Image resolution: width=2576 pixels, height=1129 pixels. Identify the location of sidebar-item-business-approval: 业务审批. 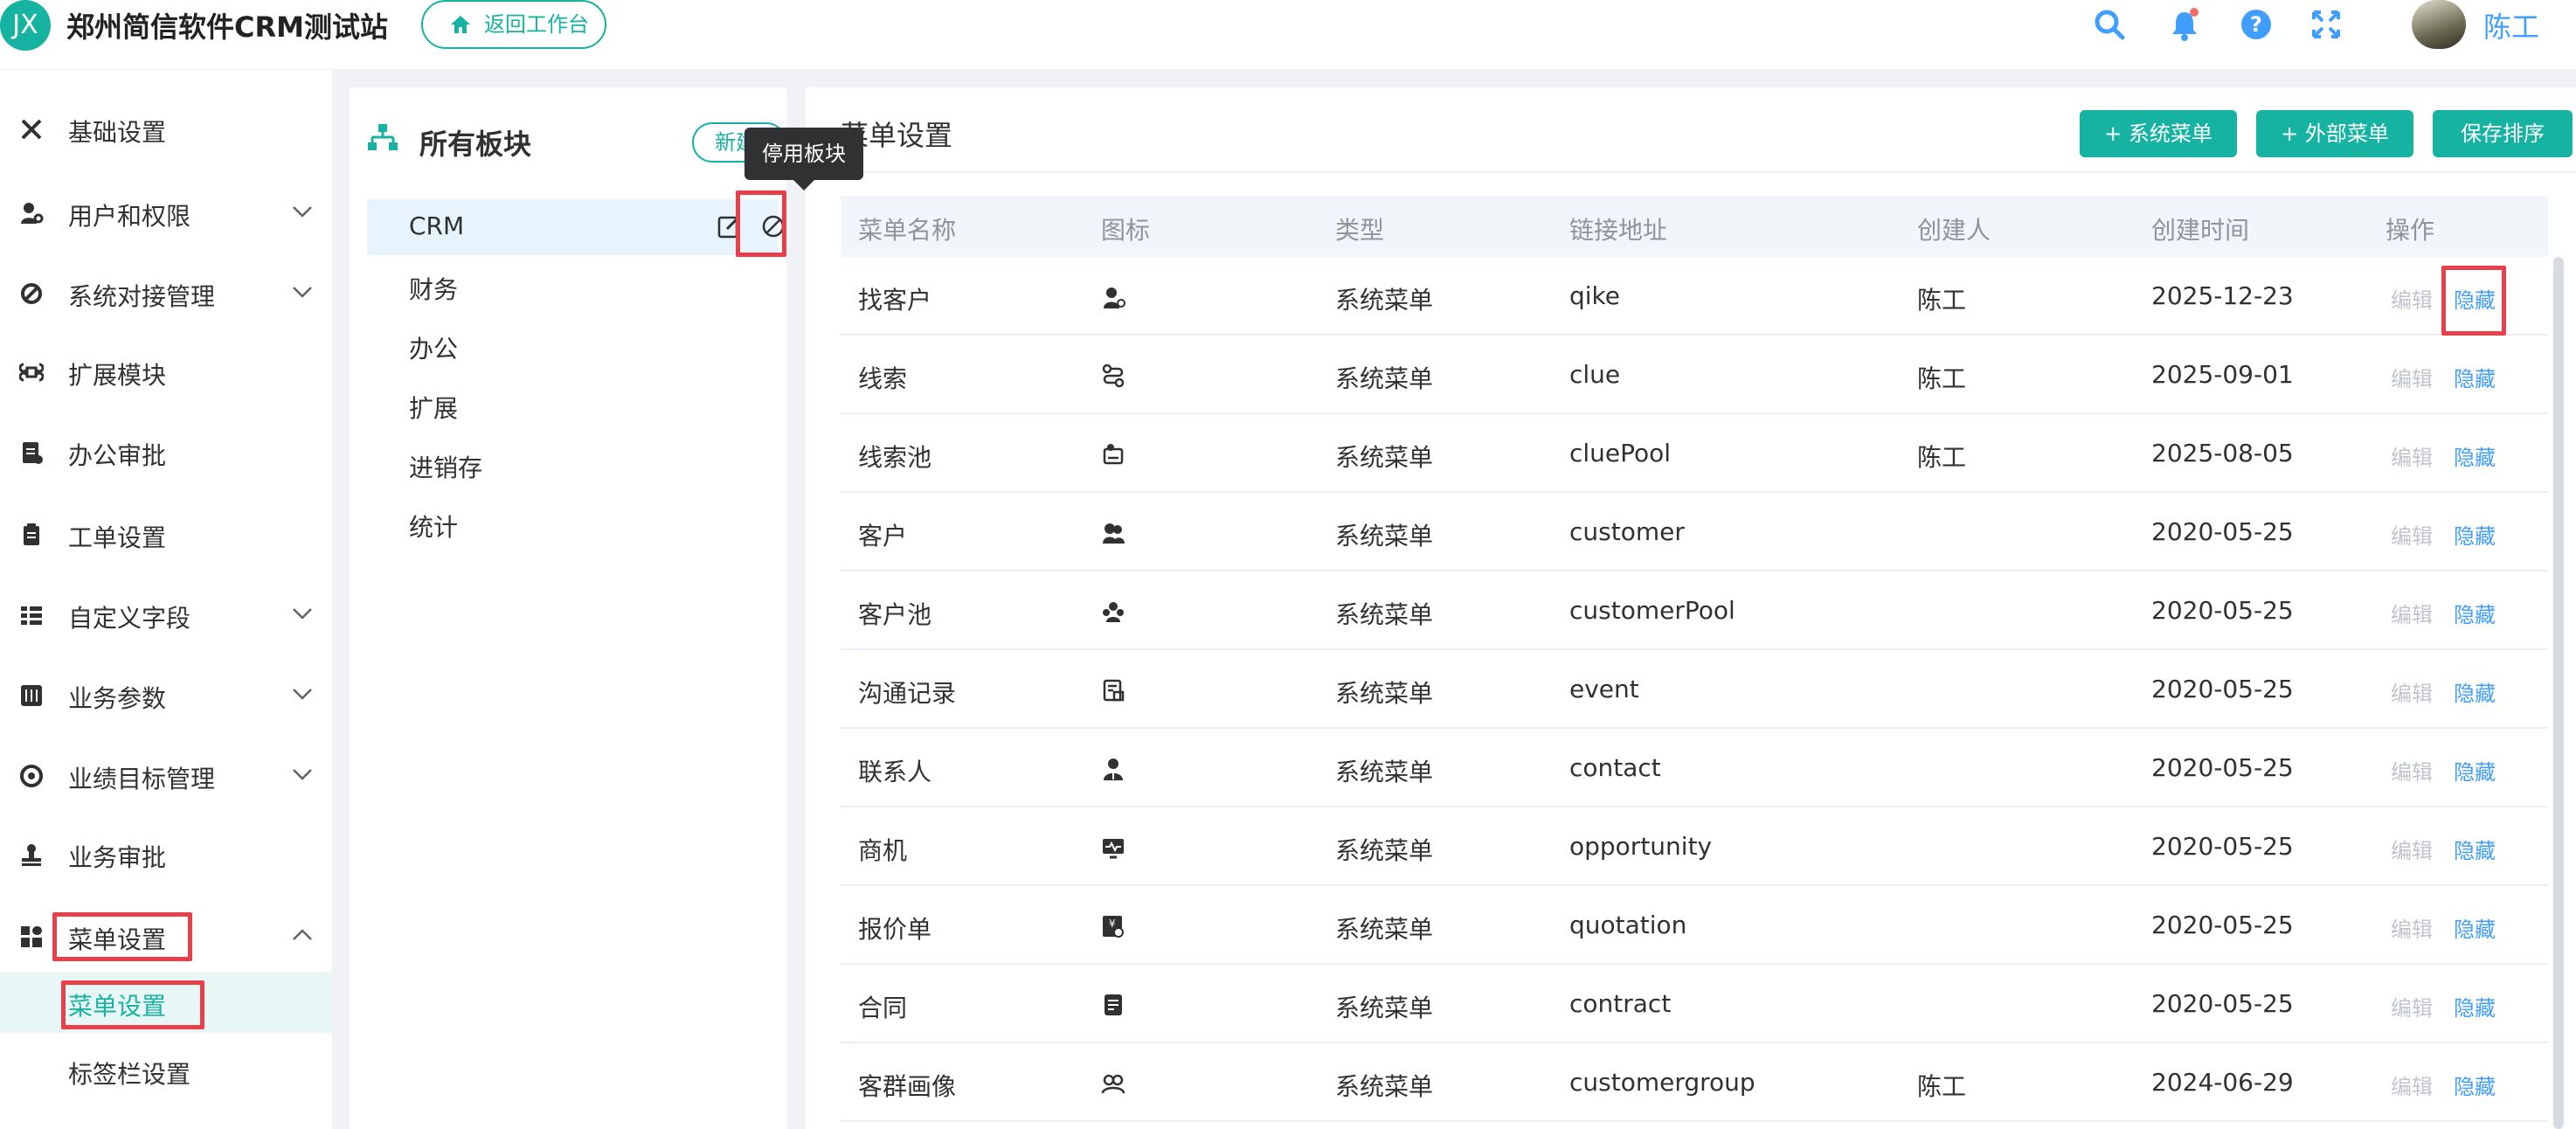
(166, 853).